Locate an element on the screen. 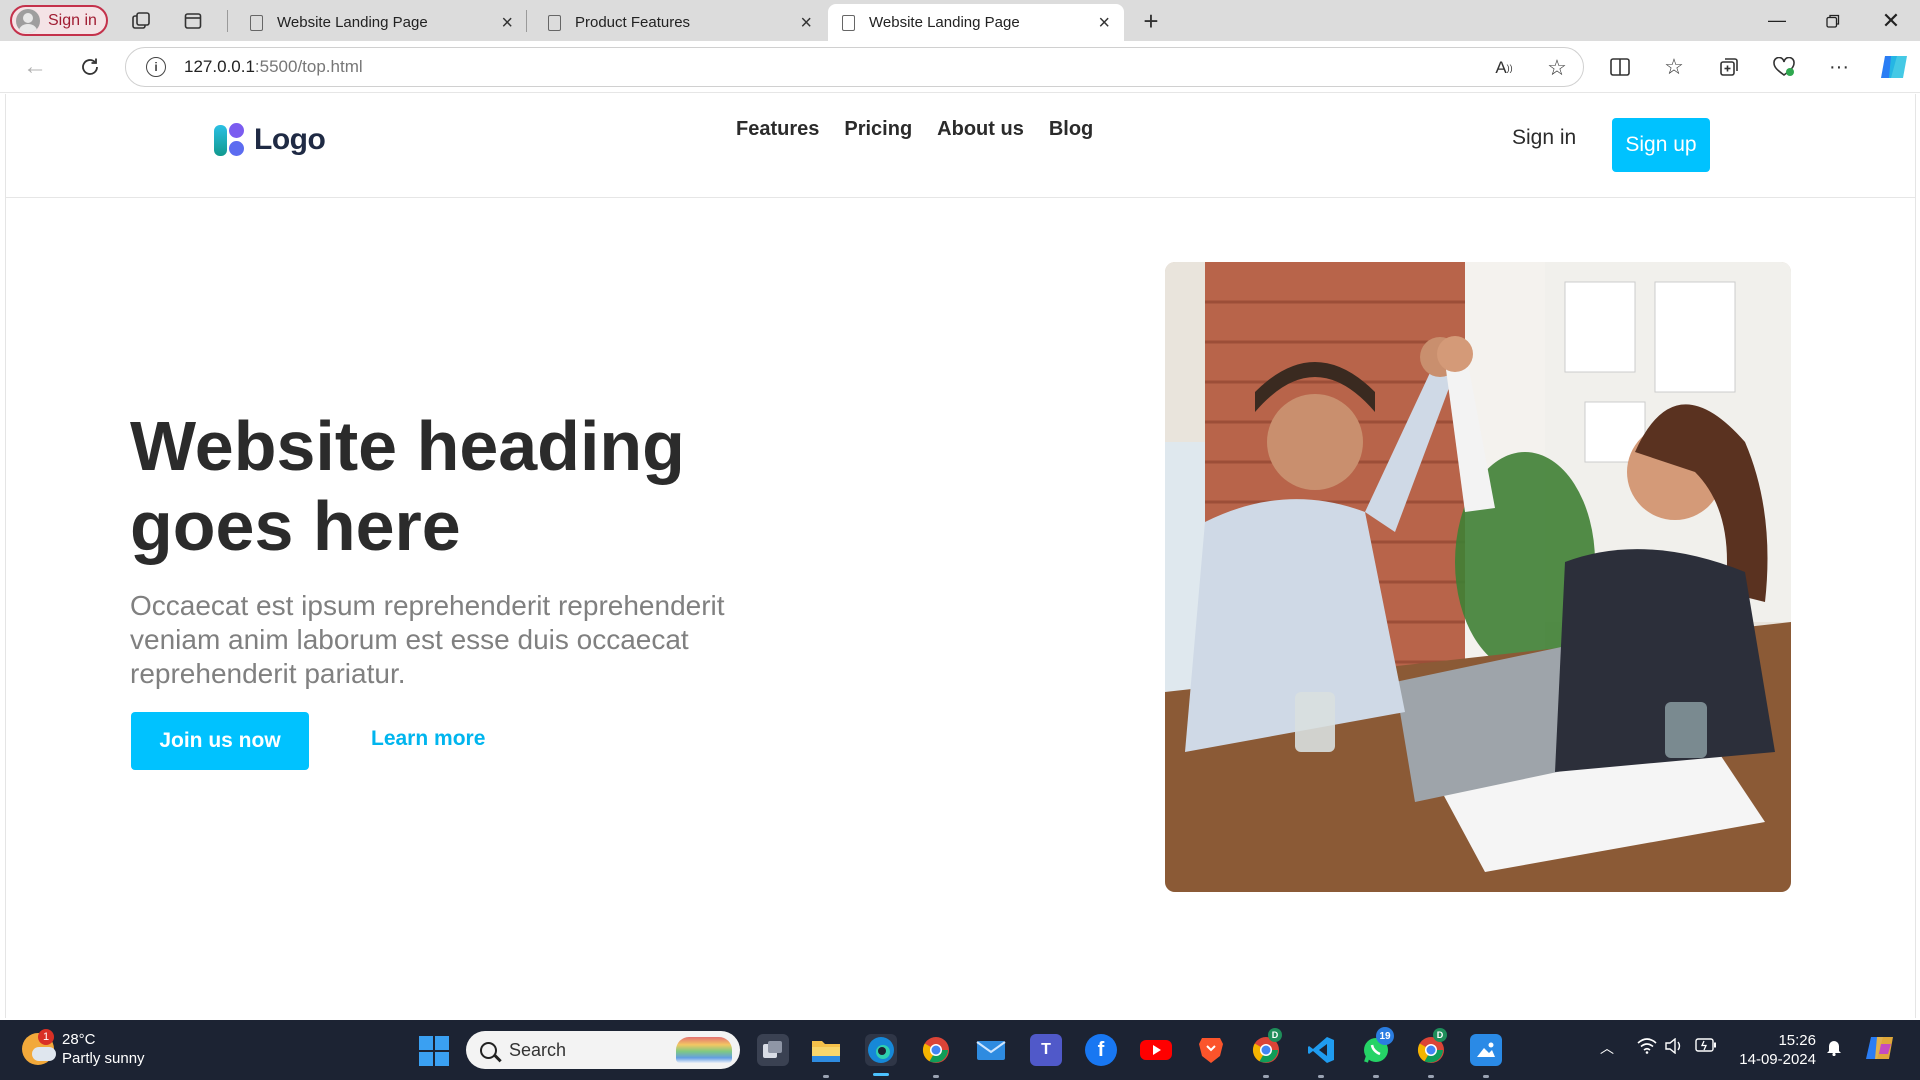  join-us-button: Join us now is located at coordinates (220, 741).